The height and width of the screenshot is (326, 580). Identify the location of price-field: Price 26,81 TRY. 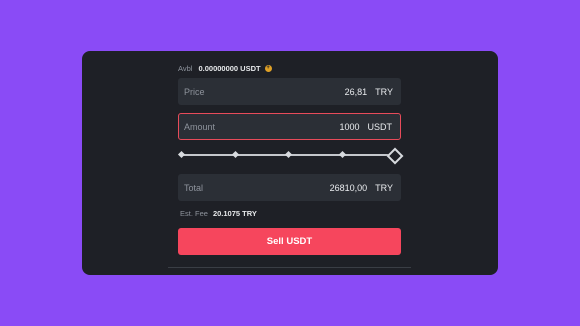
(289, 91).